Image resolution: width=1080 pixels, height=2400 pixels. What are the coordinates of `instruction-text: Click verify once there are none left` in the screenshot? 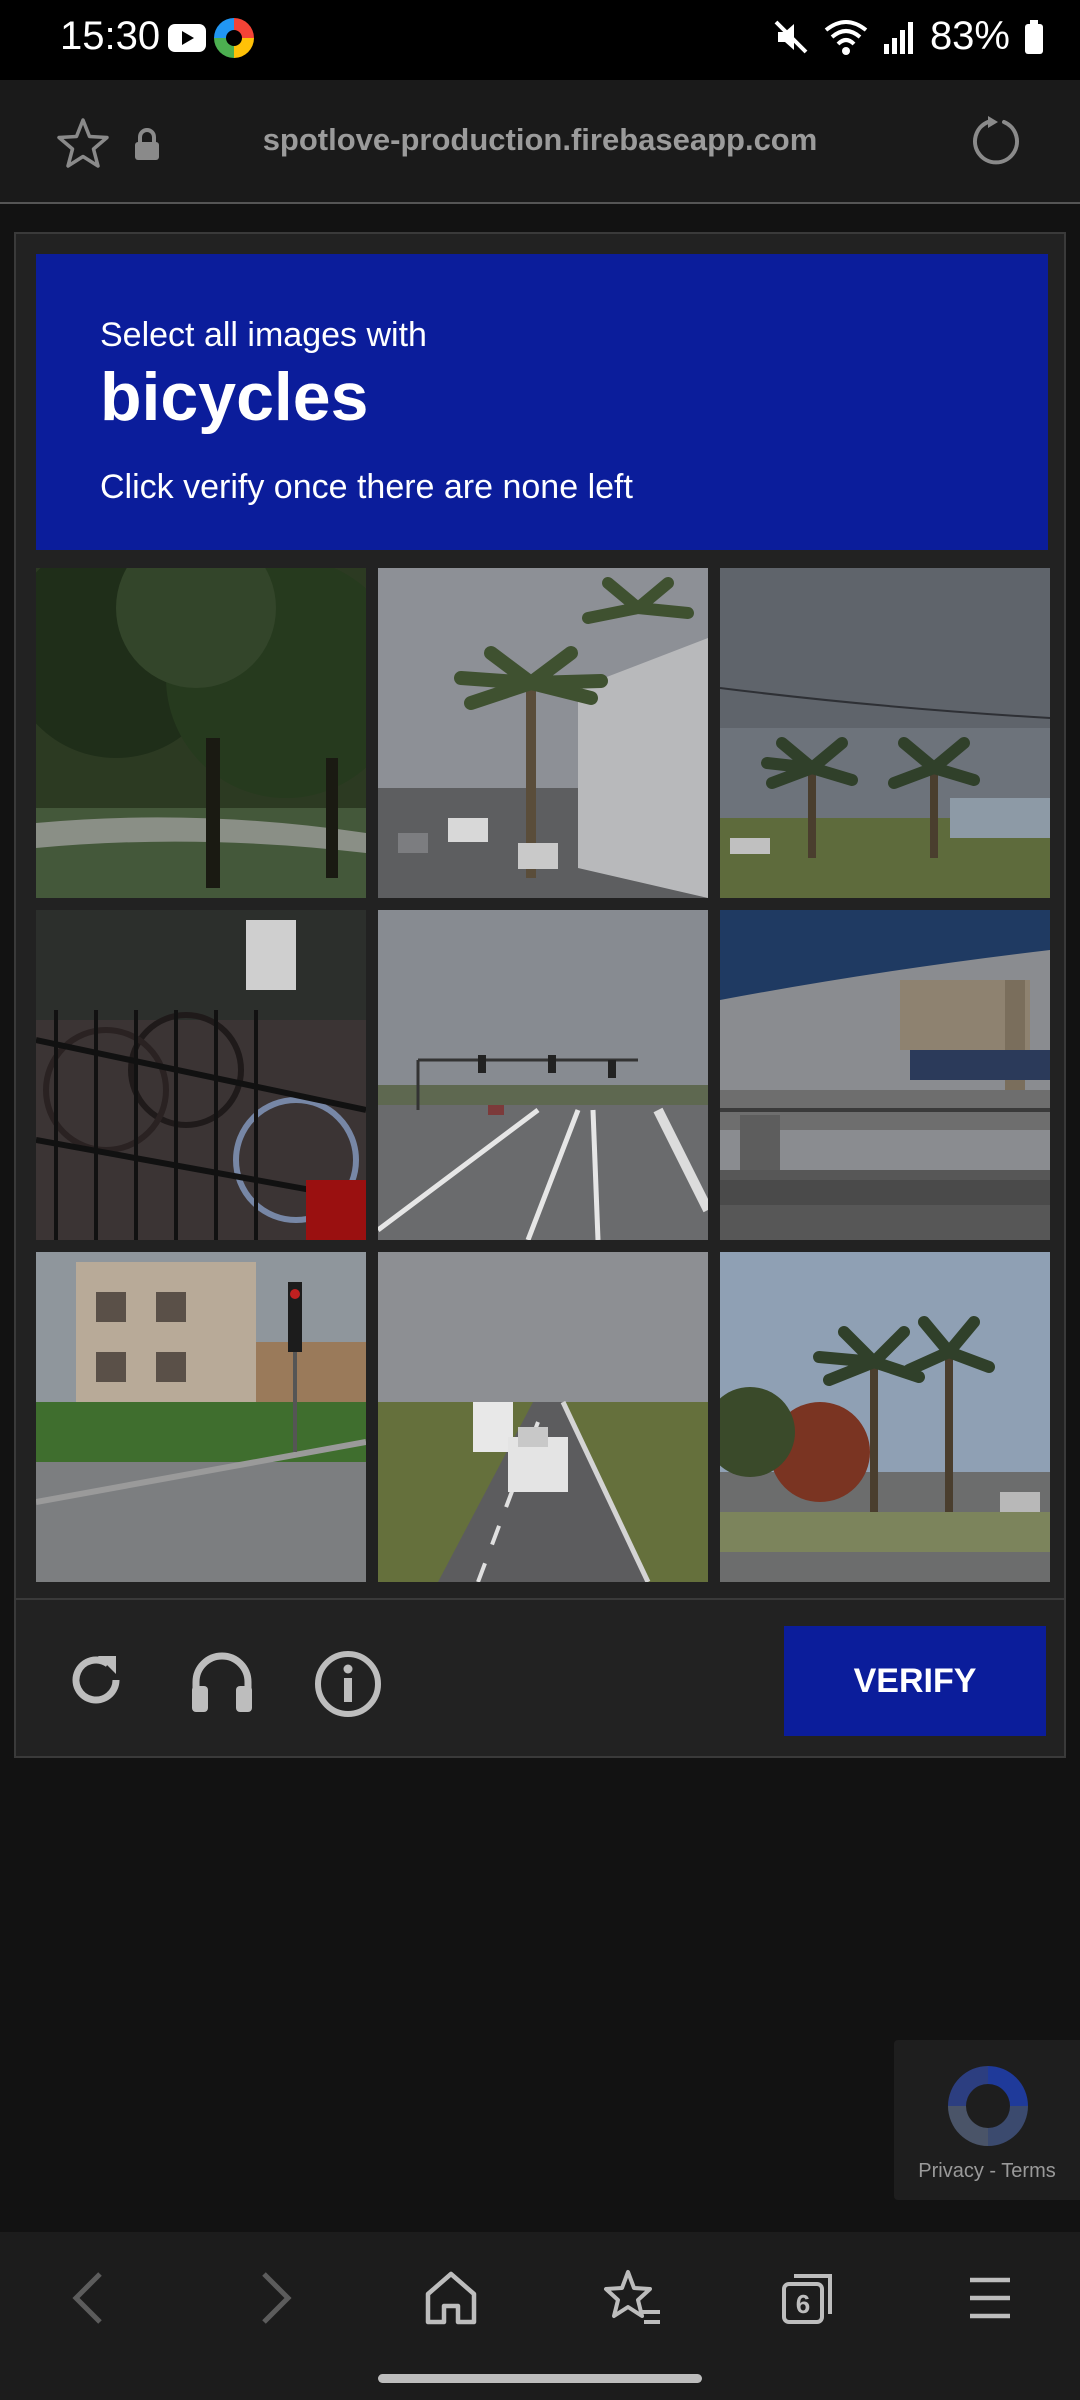 It's located at (366, 487).